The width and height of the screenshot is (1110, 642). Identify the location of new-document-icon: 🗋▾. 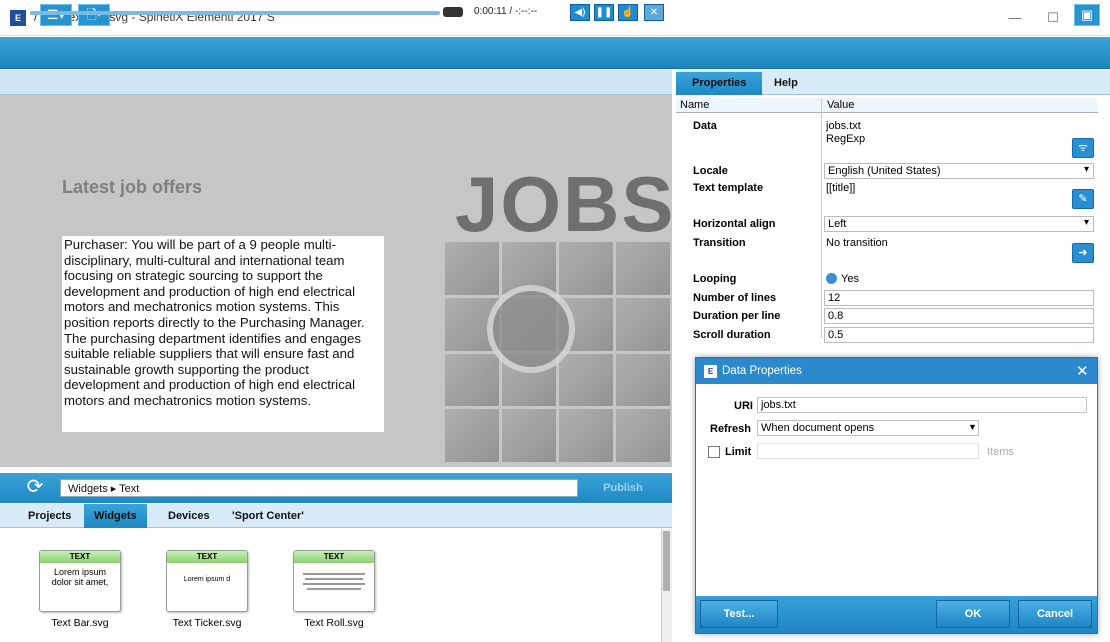
(94, 15).